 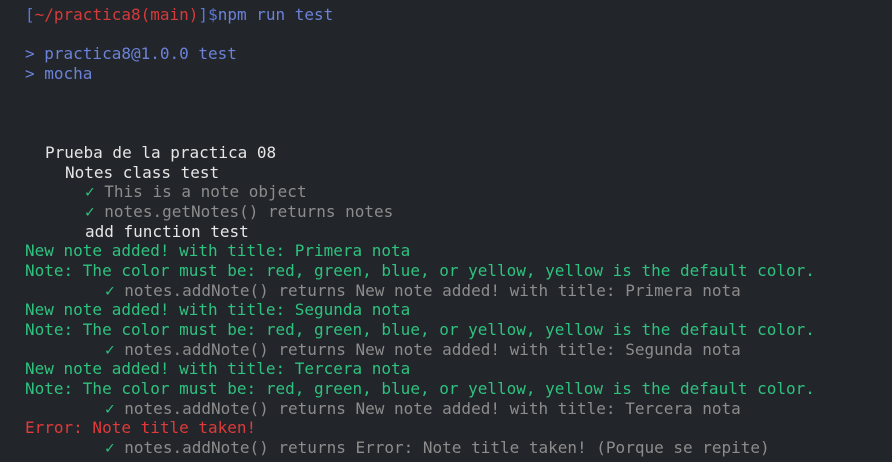 I want to click on prompt-branch-open: (, so click(x=145, y=14).